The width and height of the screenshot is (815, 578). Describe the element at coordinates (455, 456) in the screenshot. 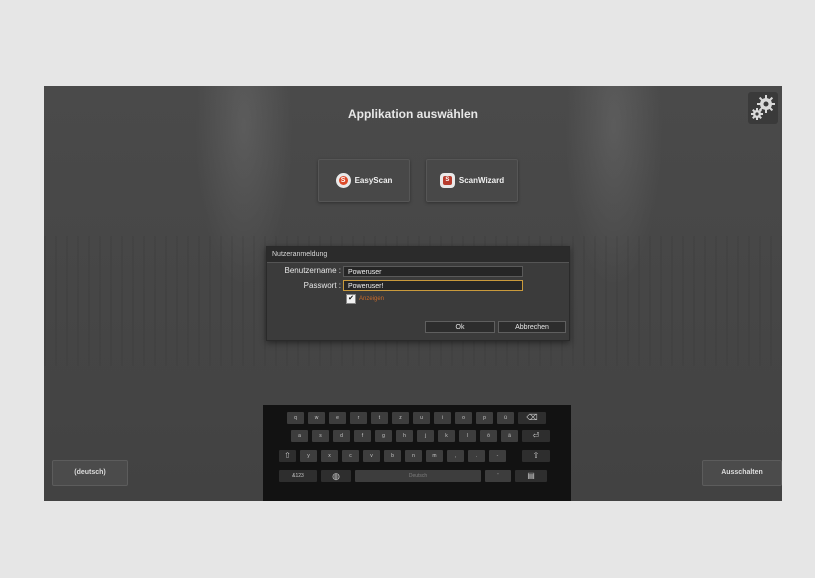

I see `key: ,` at that location.